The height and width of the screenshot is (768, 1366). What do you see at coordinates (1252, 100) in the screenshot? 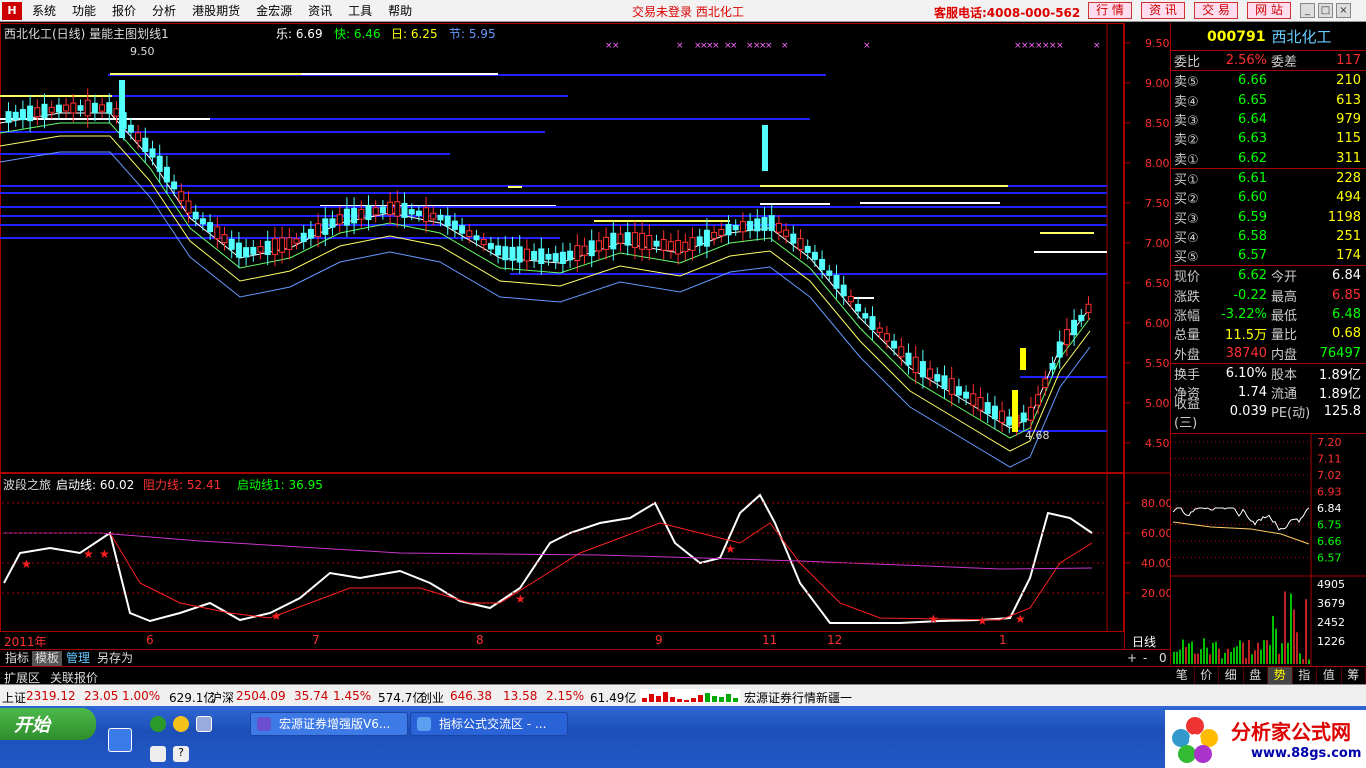
I see `ask-price: 6.65` at bounding box center [1252, 100].